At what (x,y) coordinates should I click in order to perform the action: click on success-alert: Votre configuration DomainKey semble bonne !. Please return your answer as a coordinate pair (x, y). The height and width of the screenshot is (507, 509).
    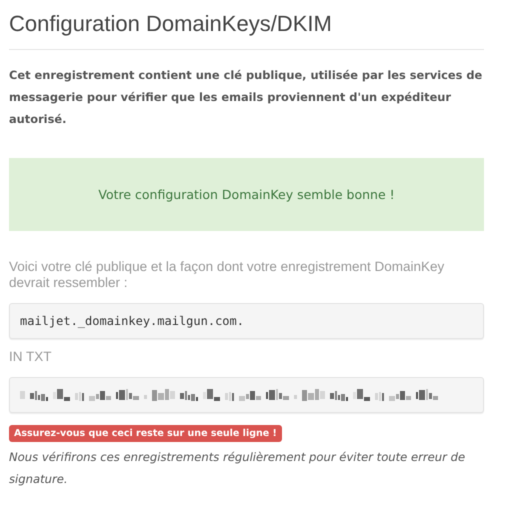
    Looking at the image, I should click on (246, 194).